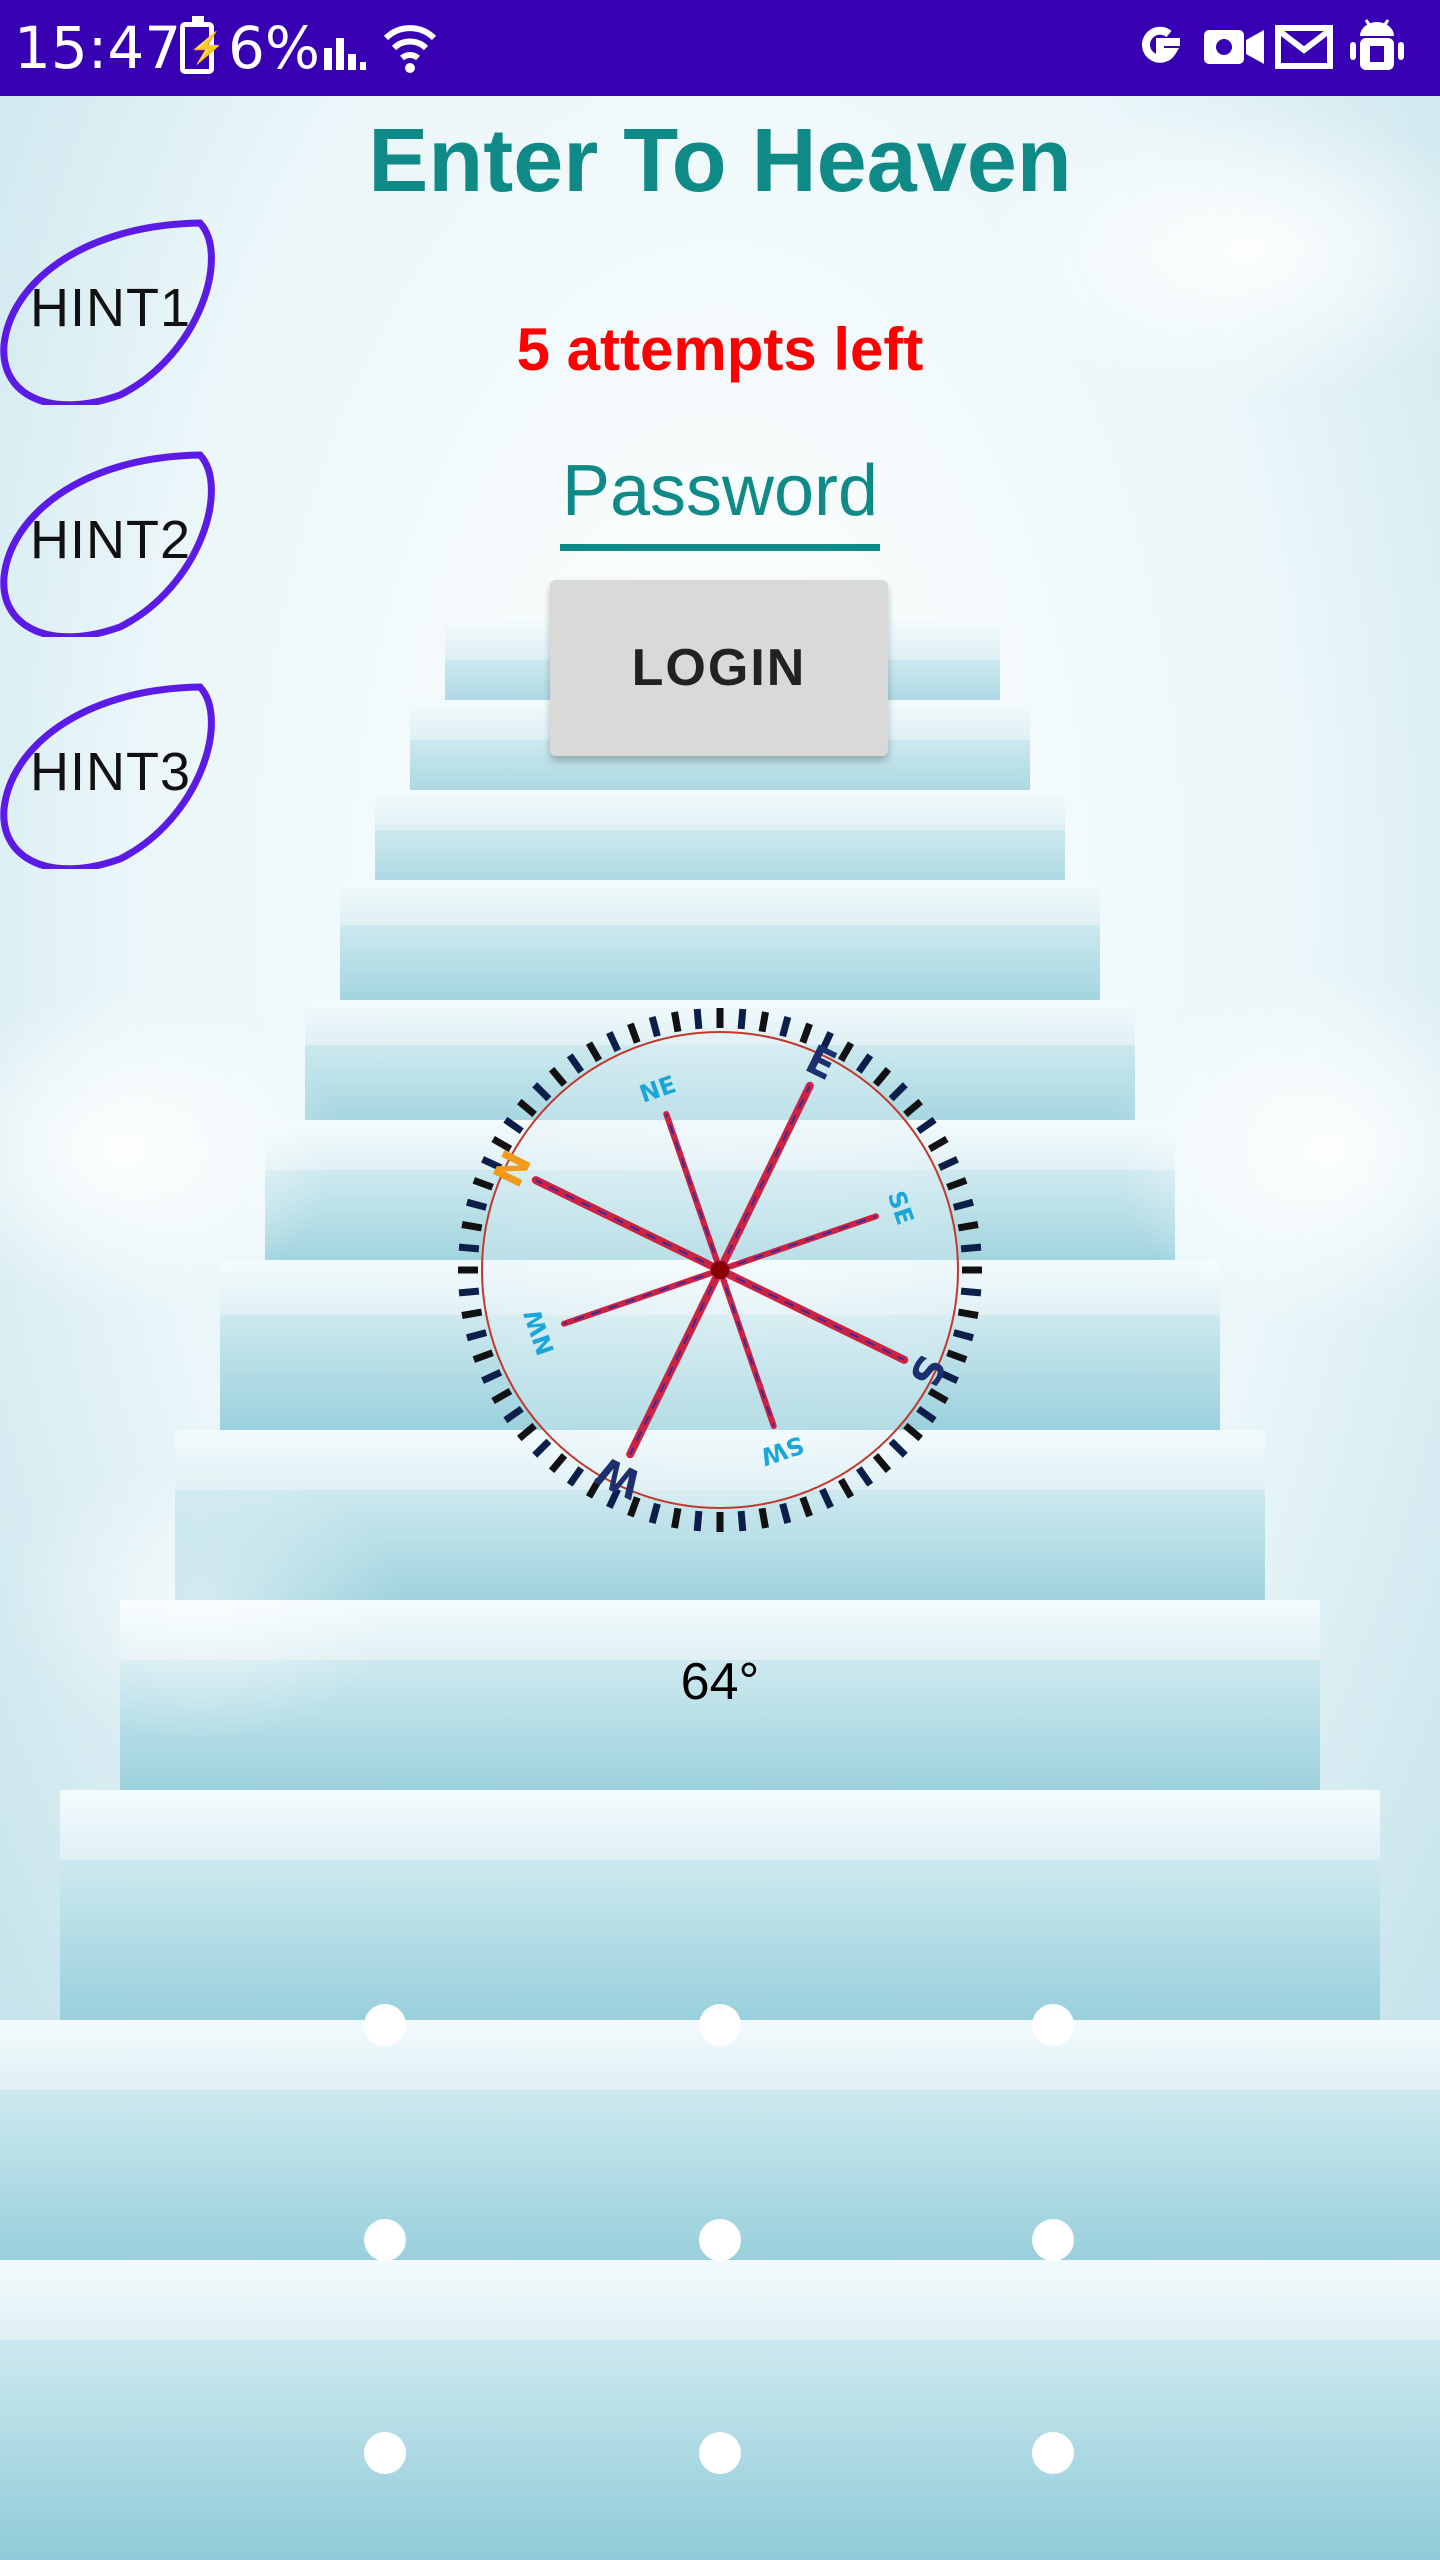 This screenshot has height=2560, width=1440. Describe the element at coordinates (1159, 47) in the screenshot. I see `google-icon` at that location.